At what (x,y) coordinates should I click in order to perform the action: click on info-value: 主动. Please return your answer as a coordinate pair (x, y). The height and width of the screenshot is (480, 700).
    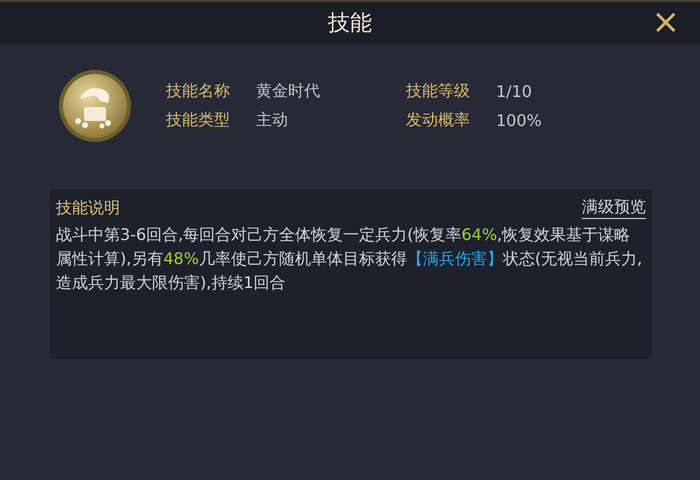
    Looking at the image, I should click on (272, 120).